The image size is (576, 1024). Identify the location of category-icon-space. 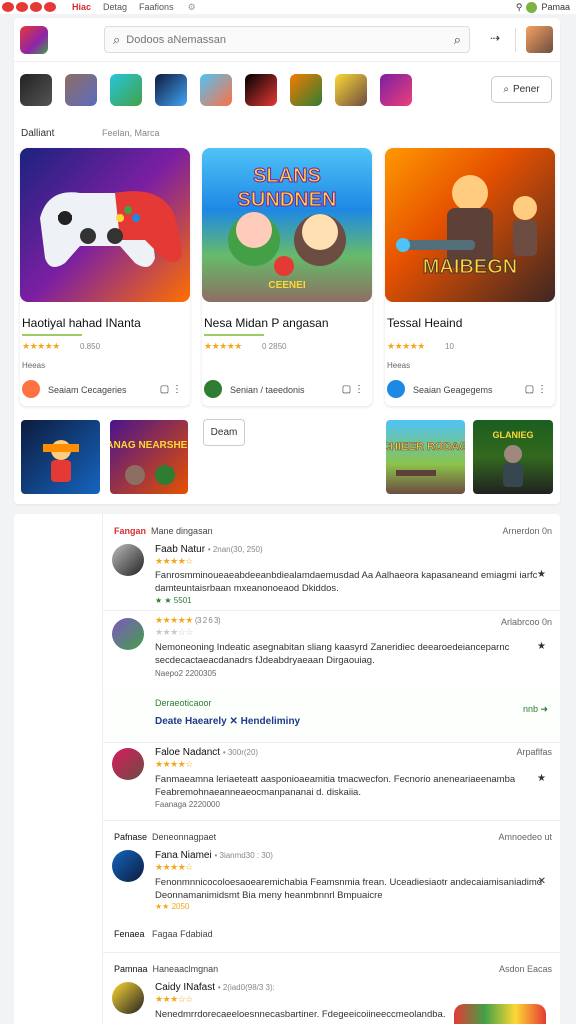
(171, 90).